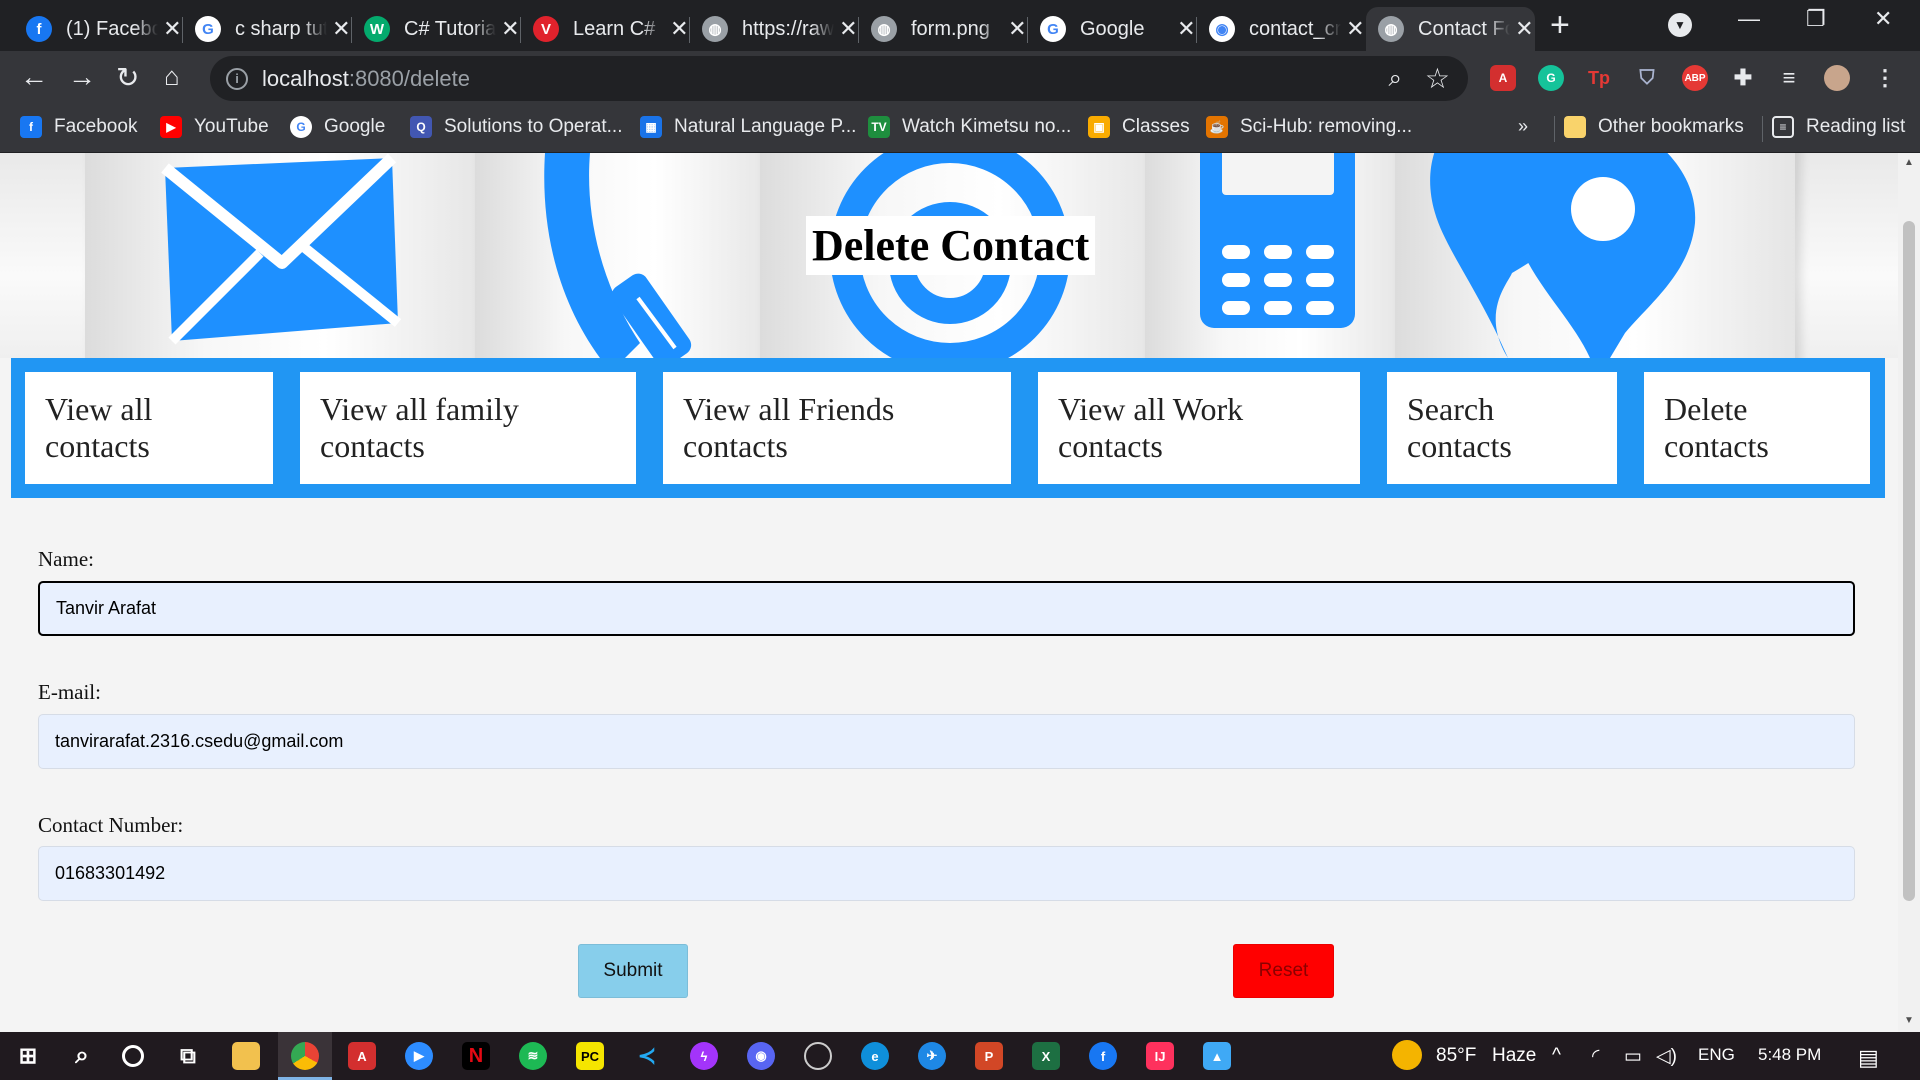 The image size is (1920, 1080). Describe the element at coordinates (1523, 126) in the screenshot. I see `bookmarks-overflow-icon: »` at that location.